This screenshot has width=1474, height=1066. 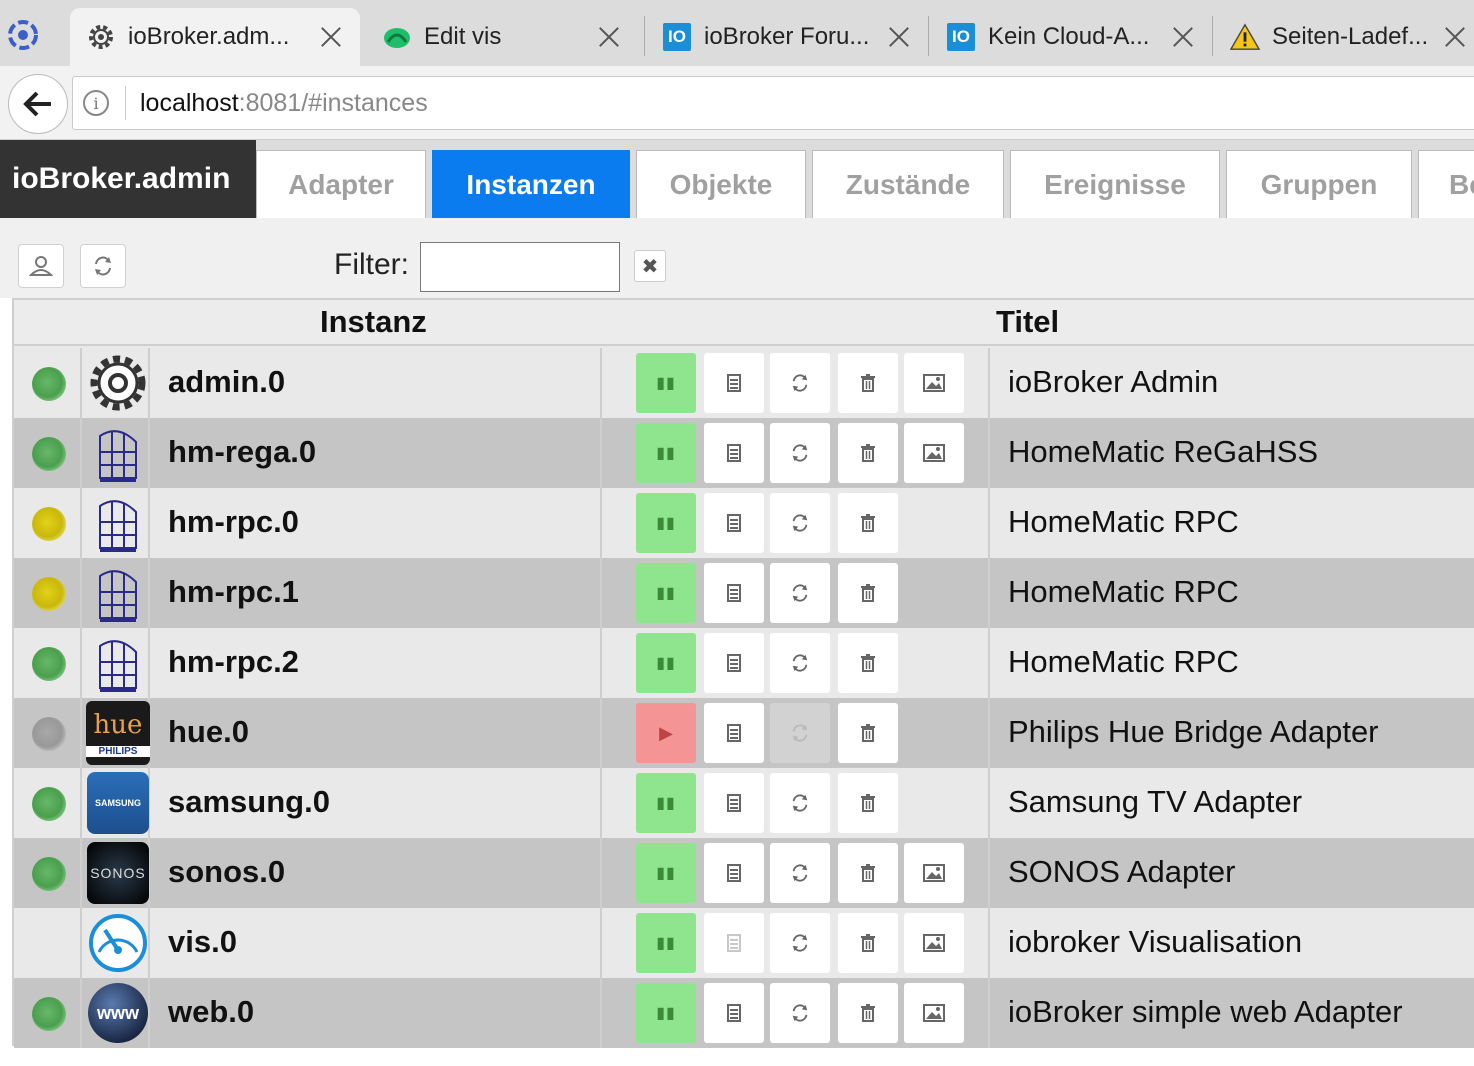 I want to click on start-button: ▶, so click(x=666, y=733).